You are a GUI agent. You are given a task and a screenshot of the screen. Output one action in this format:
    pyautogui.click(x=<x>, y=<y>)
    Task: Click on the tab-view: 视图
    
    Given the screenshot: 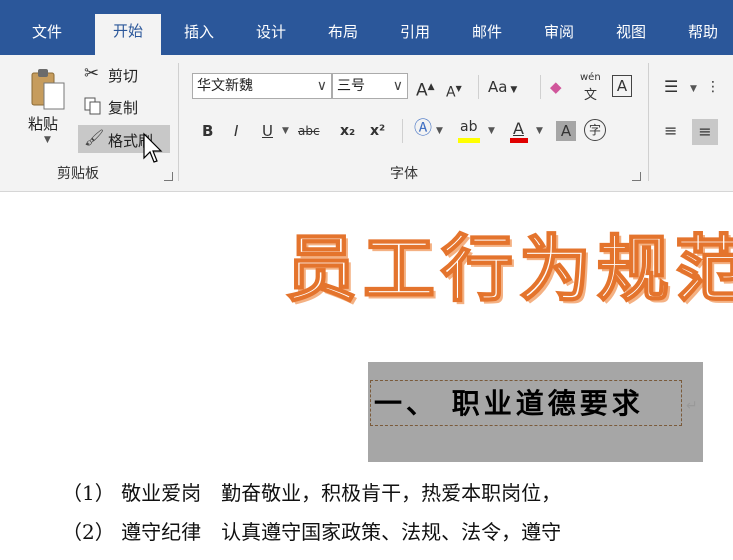 What is the action you would take?
    pyautogui.click(x=631, y=36)
    